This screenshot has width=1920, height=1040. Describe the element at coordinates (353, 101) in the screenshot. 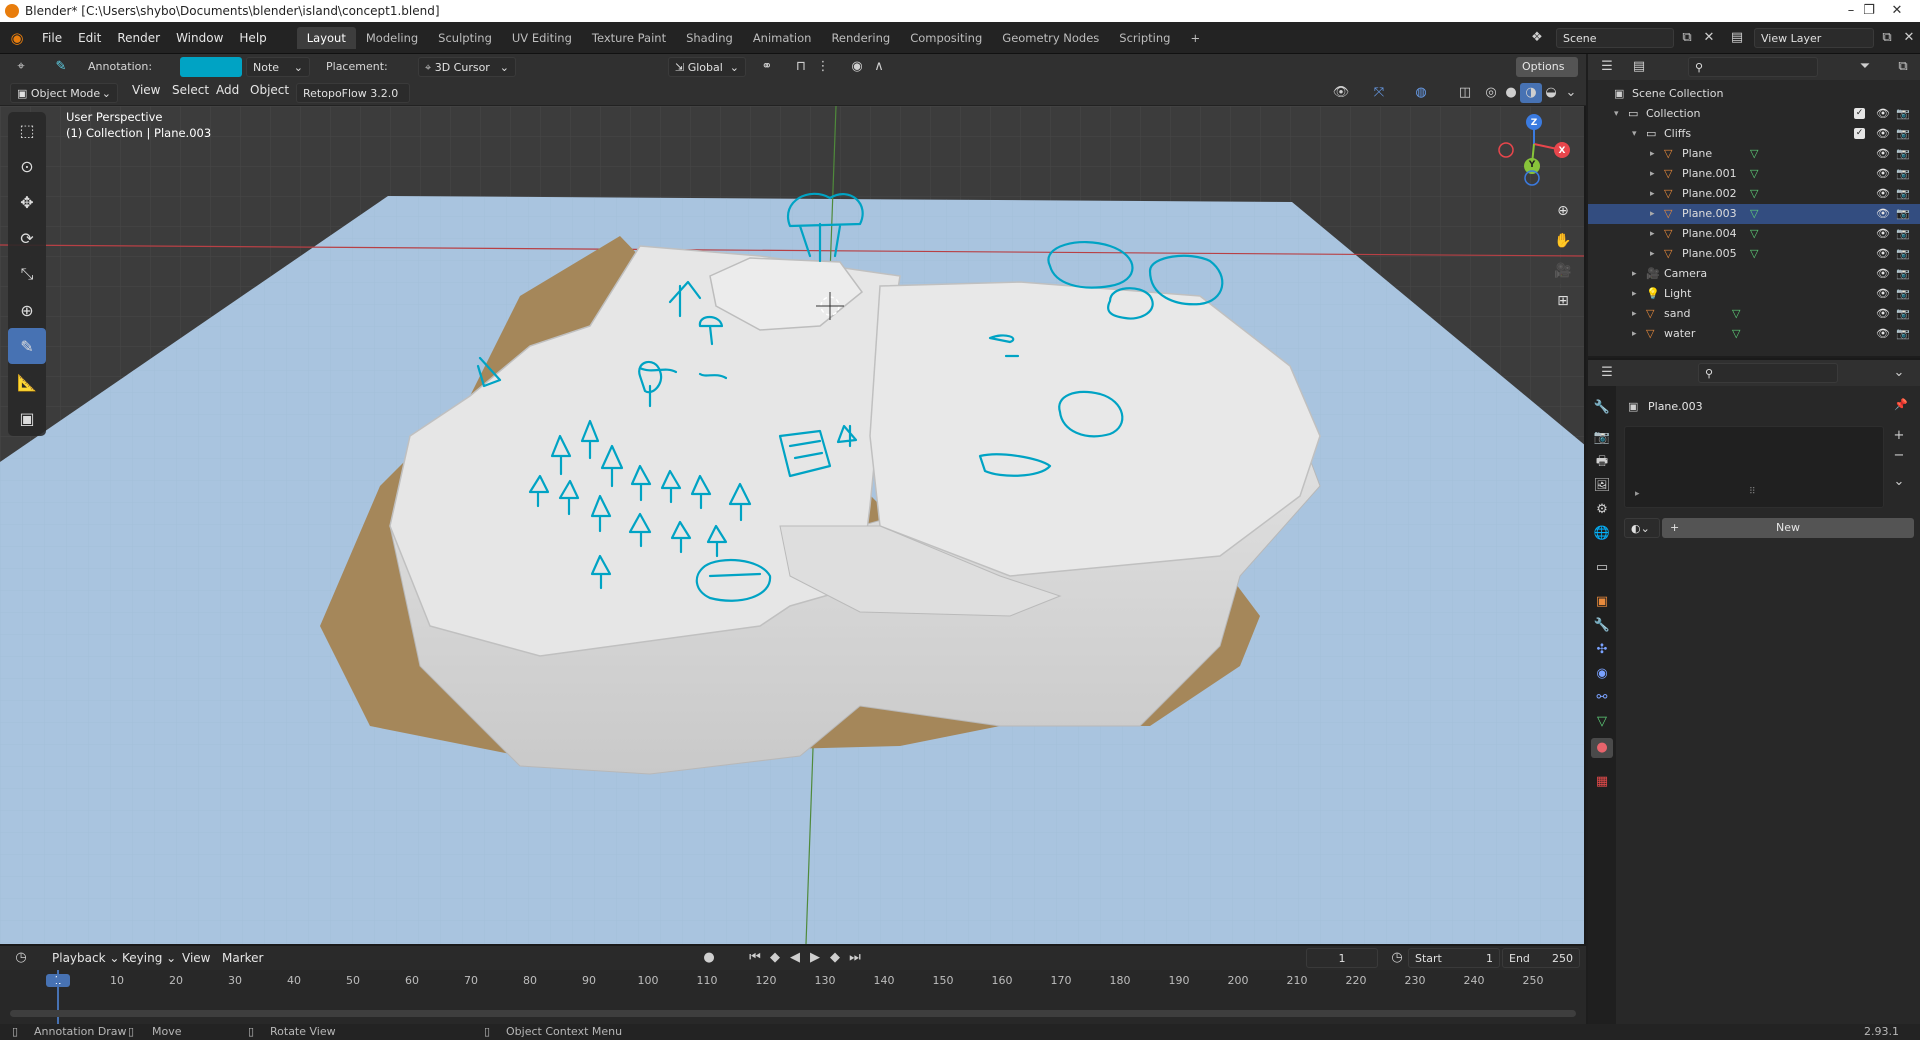

I see `retopoflow-menu: RetopoFlow 3.2.0⌄` at that location.